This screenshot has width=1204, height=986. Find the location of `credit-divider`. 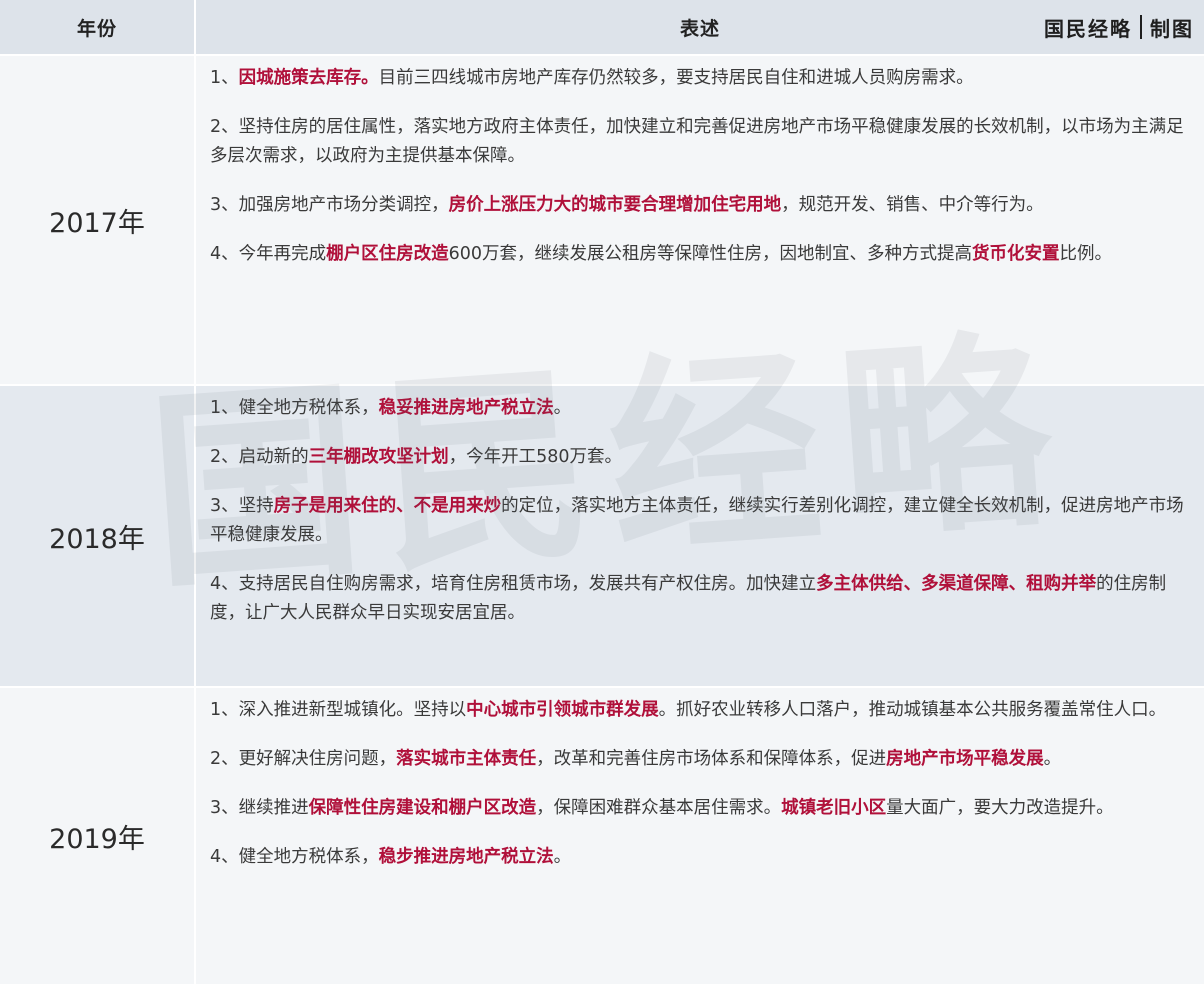

credit-divider is located at coordinates (1141, 27).